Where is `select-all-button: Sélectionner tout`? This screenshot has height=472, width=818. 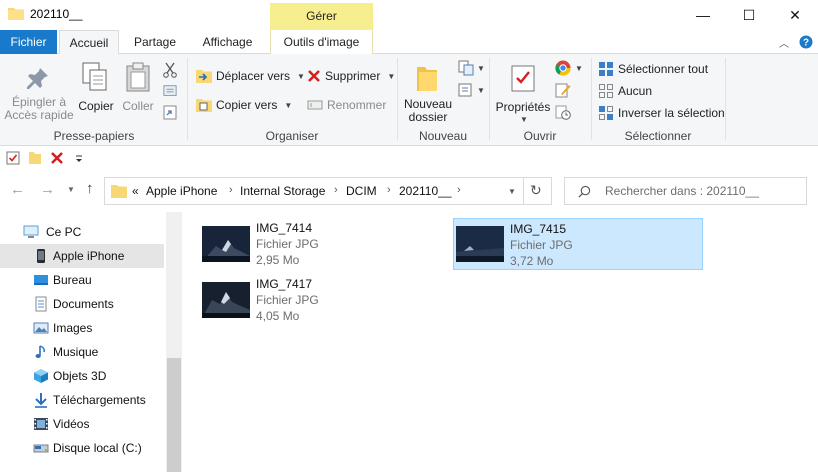
select-all-button: Sélectionner tout is located at coordinates (653, 69).